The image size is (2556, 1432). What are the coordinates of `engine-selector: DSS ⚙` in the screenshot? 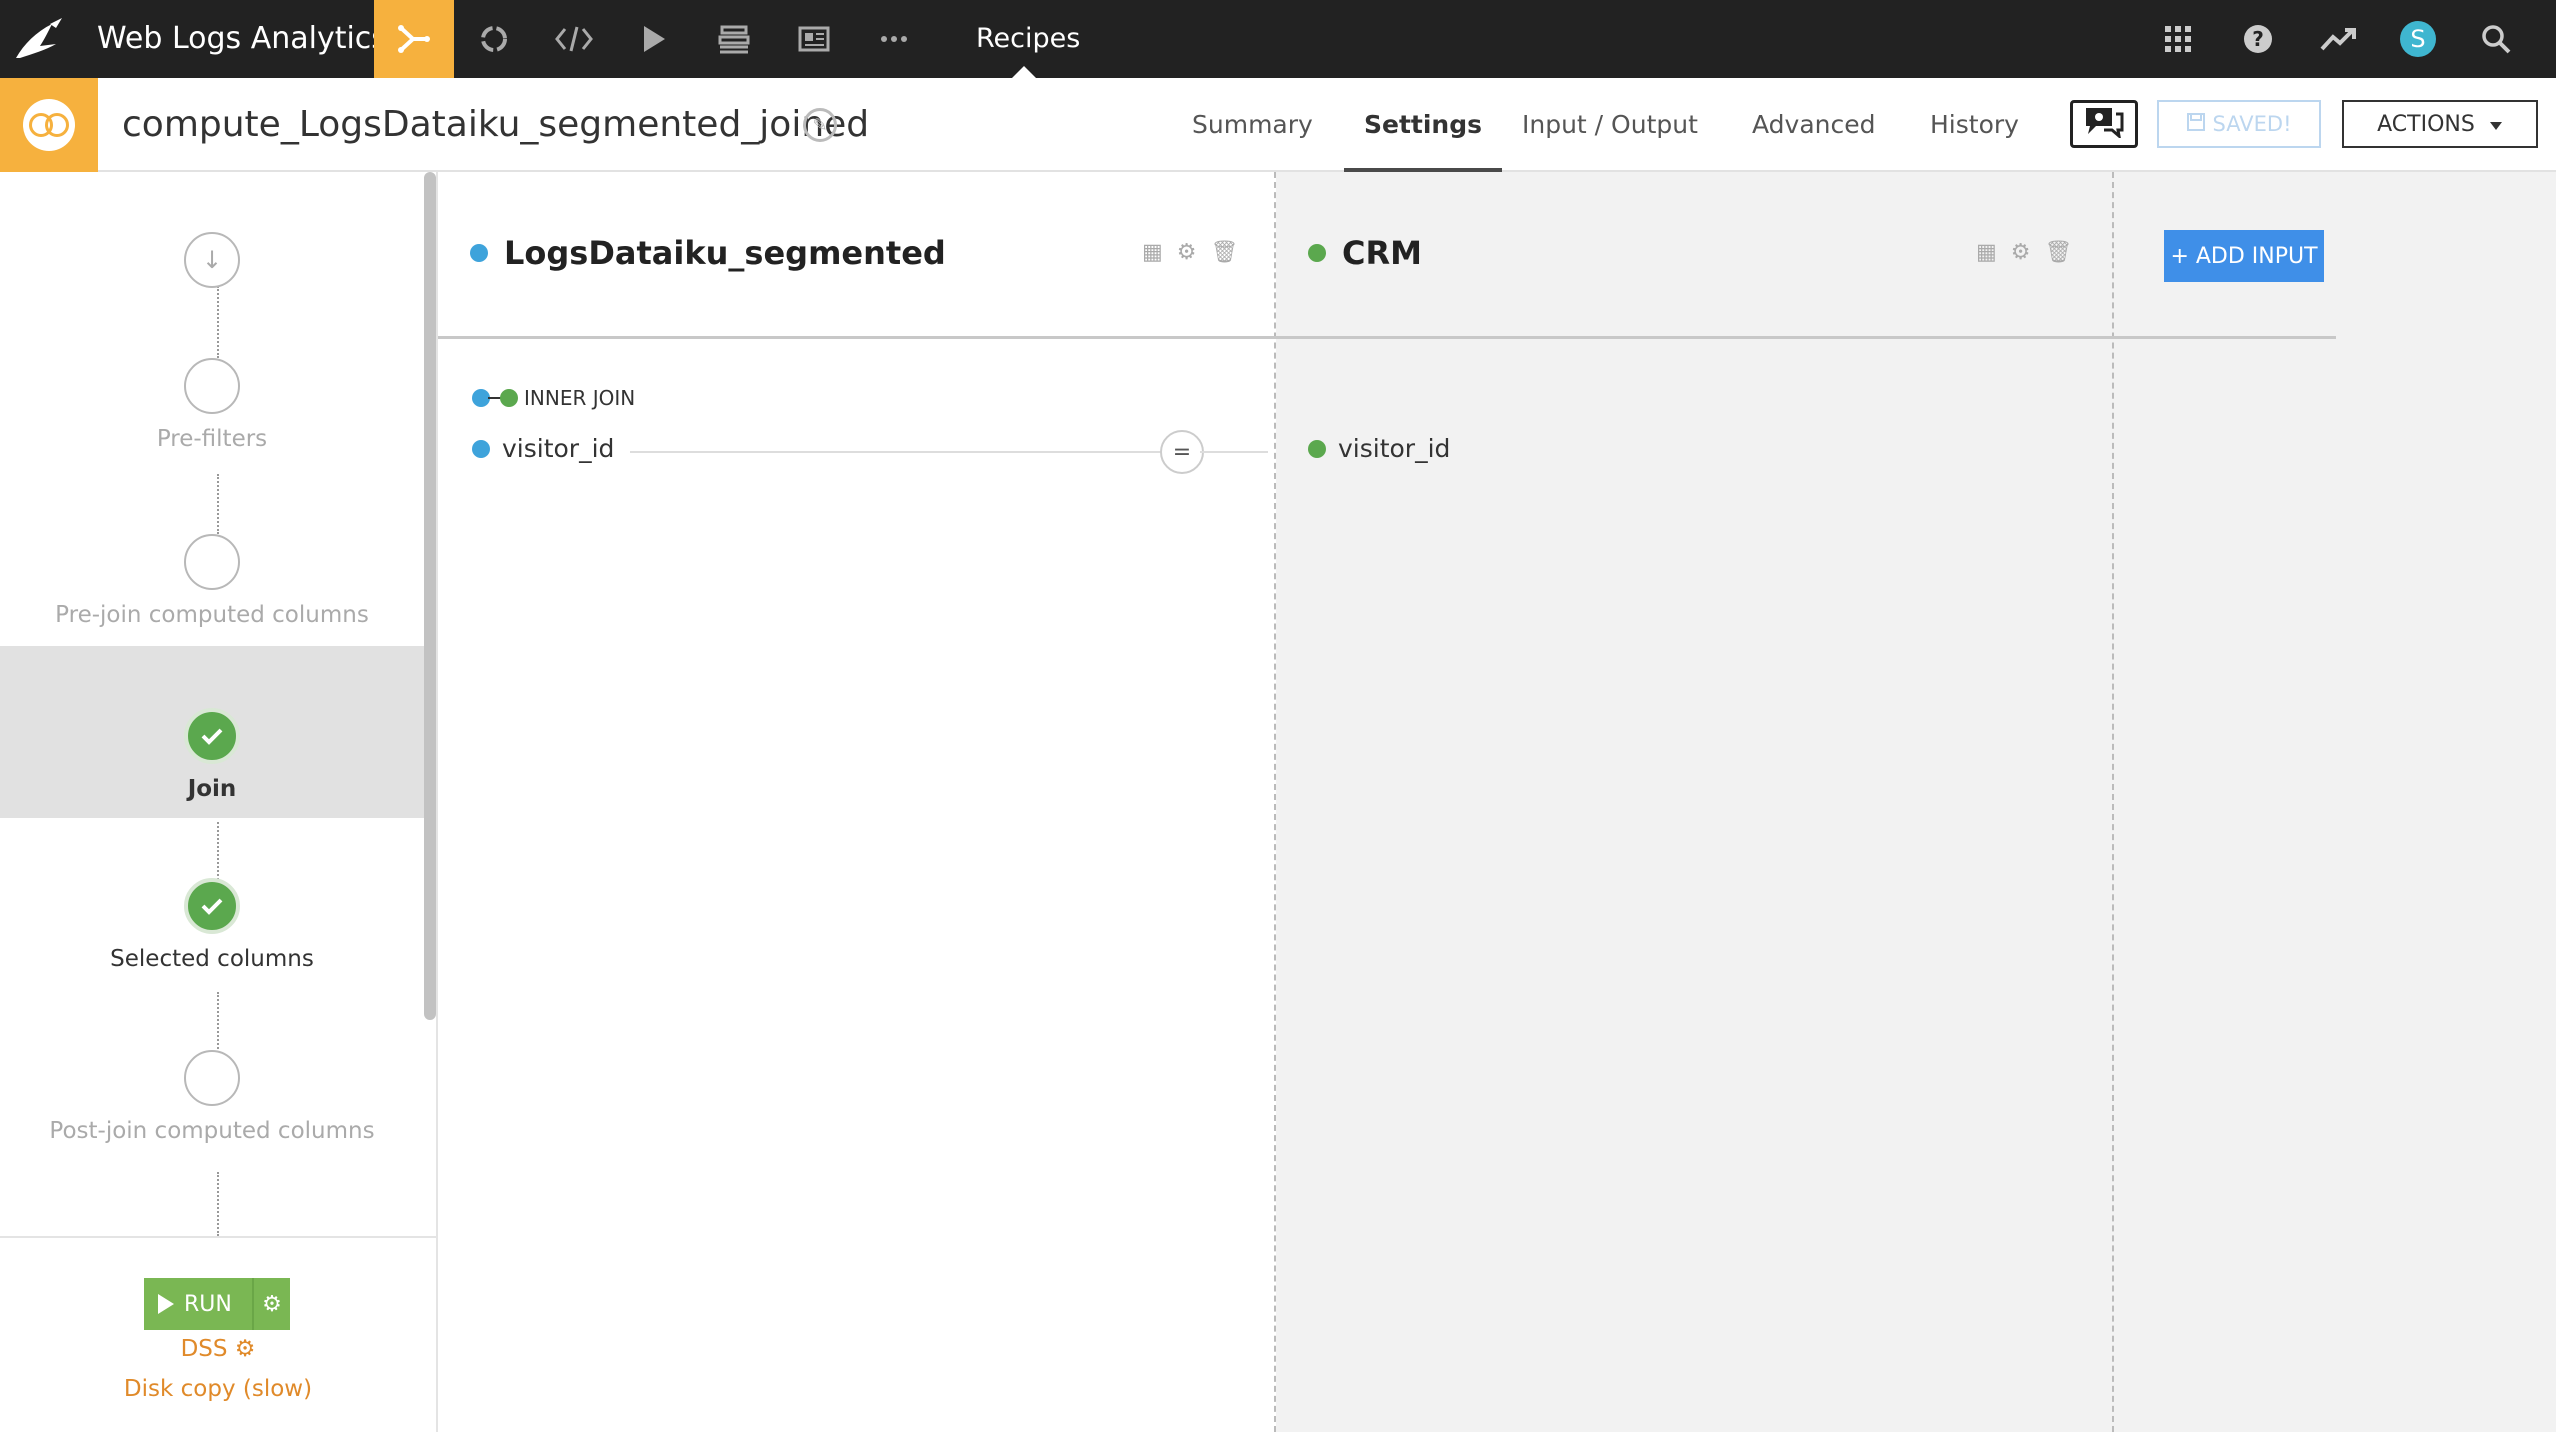 It's located at (218, 1349).